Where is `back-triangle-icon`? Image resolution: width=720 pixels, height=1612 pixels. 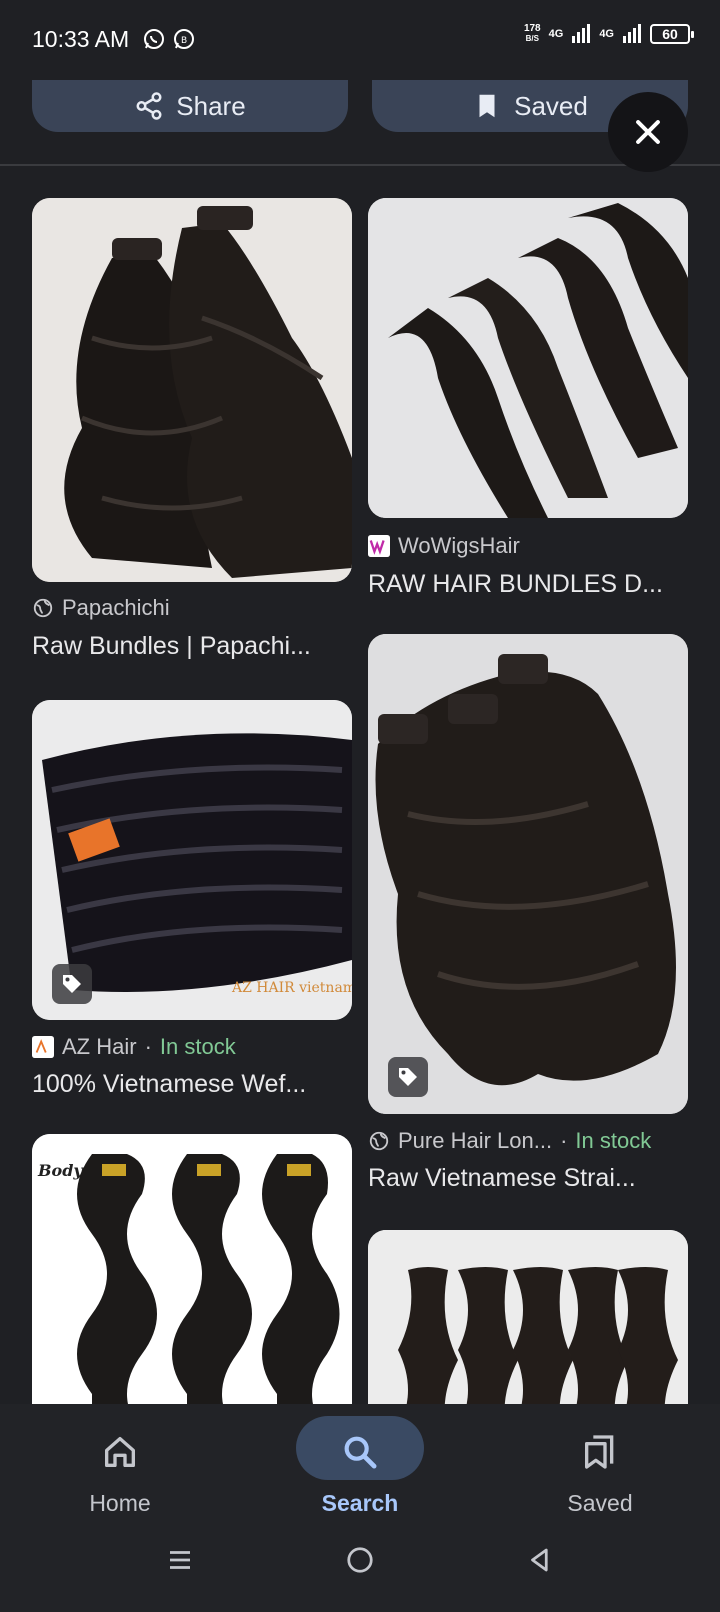 back-triangle-icon is located at coordinates (539, 1560).